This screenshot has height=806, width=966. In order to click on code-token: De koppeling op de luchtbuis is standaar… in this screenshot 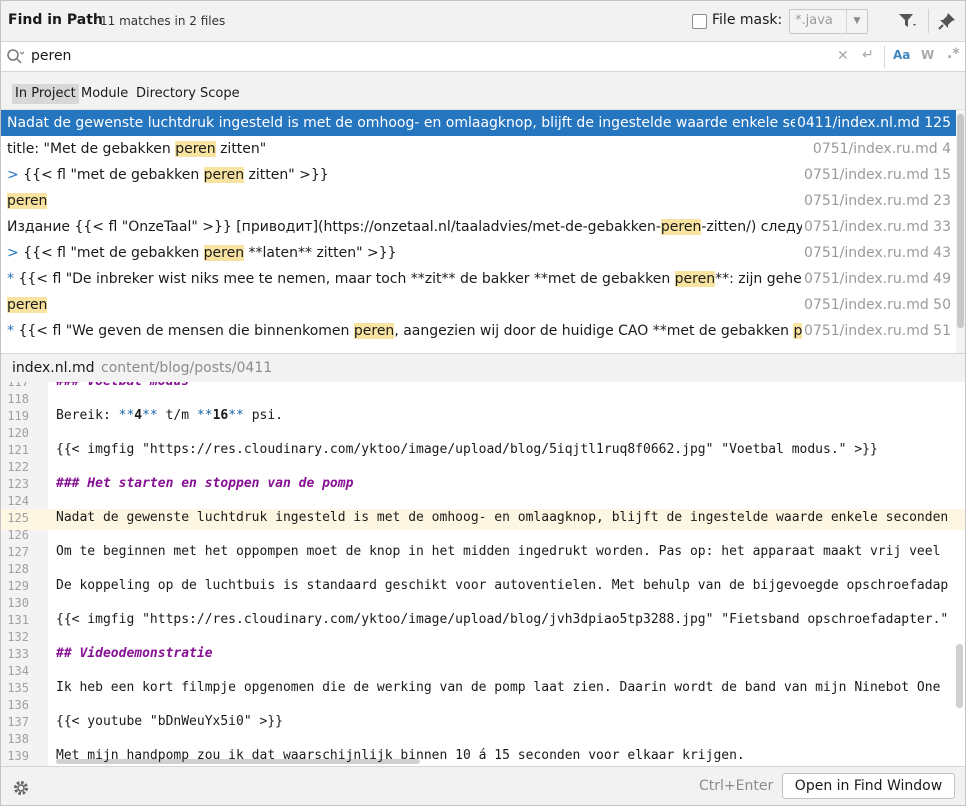, I will do `click(502, 585)`.